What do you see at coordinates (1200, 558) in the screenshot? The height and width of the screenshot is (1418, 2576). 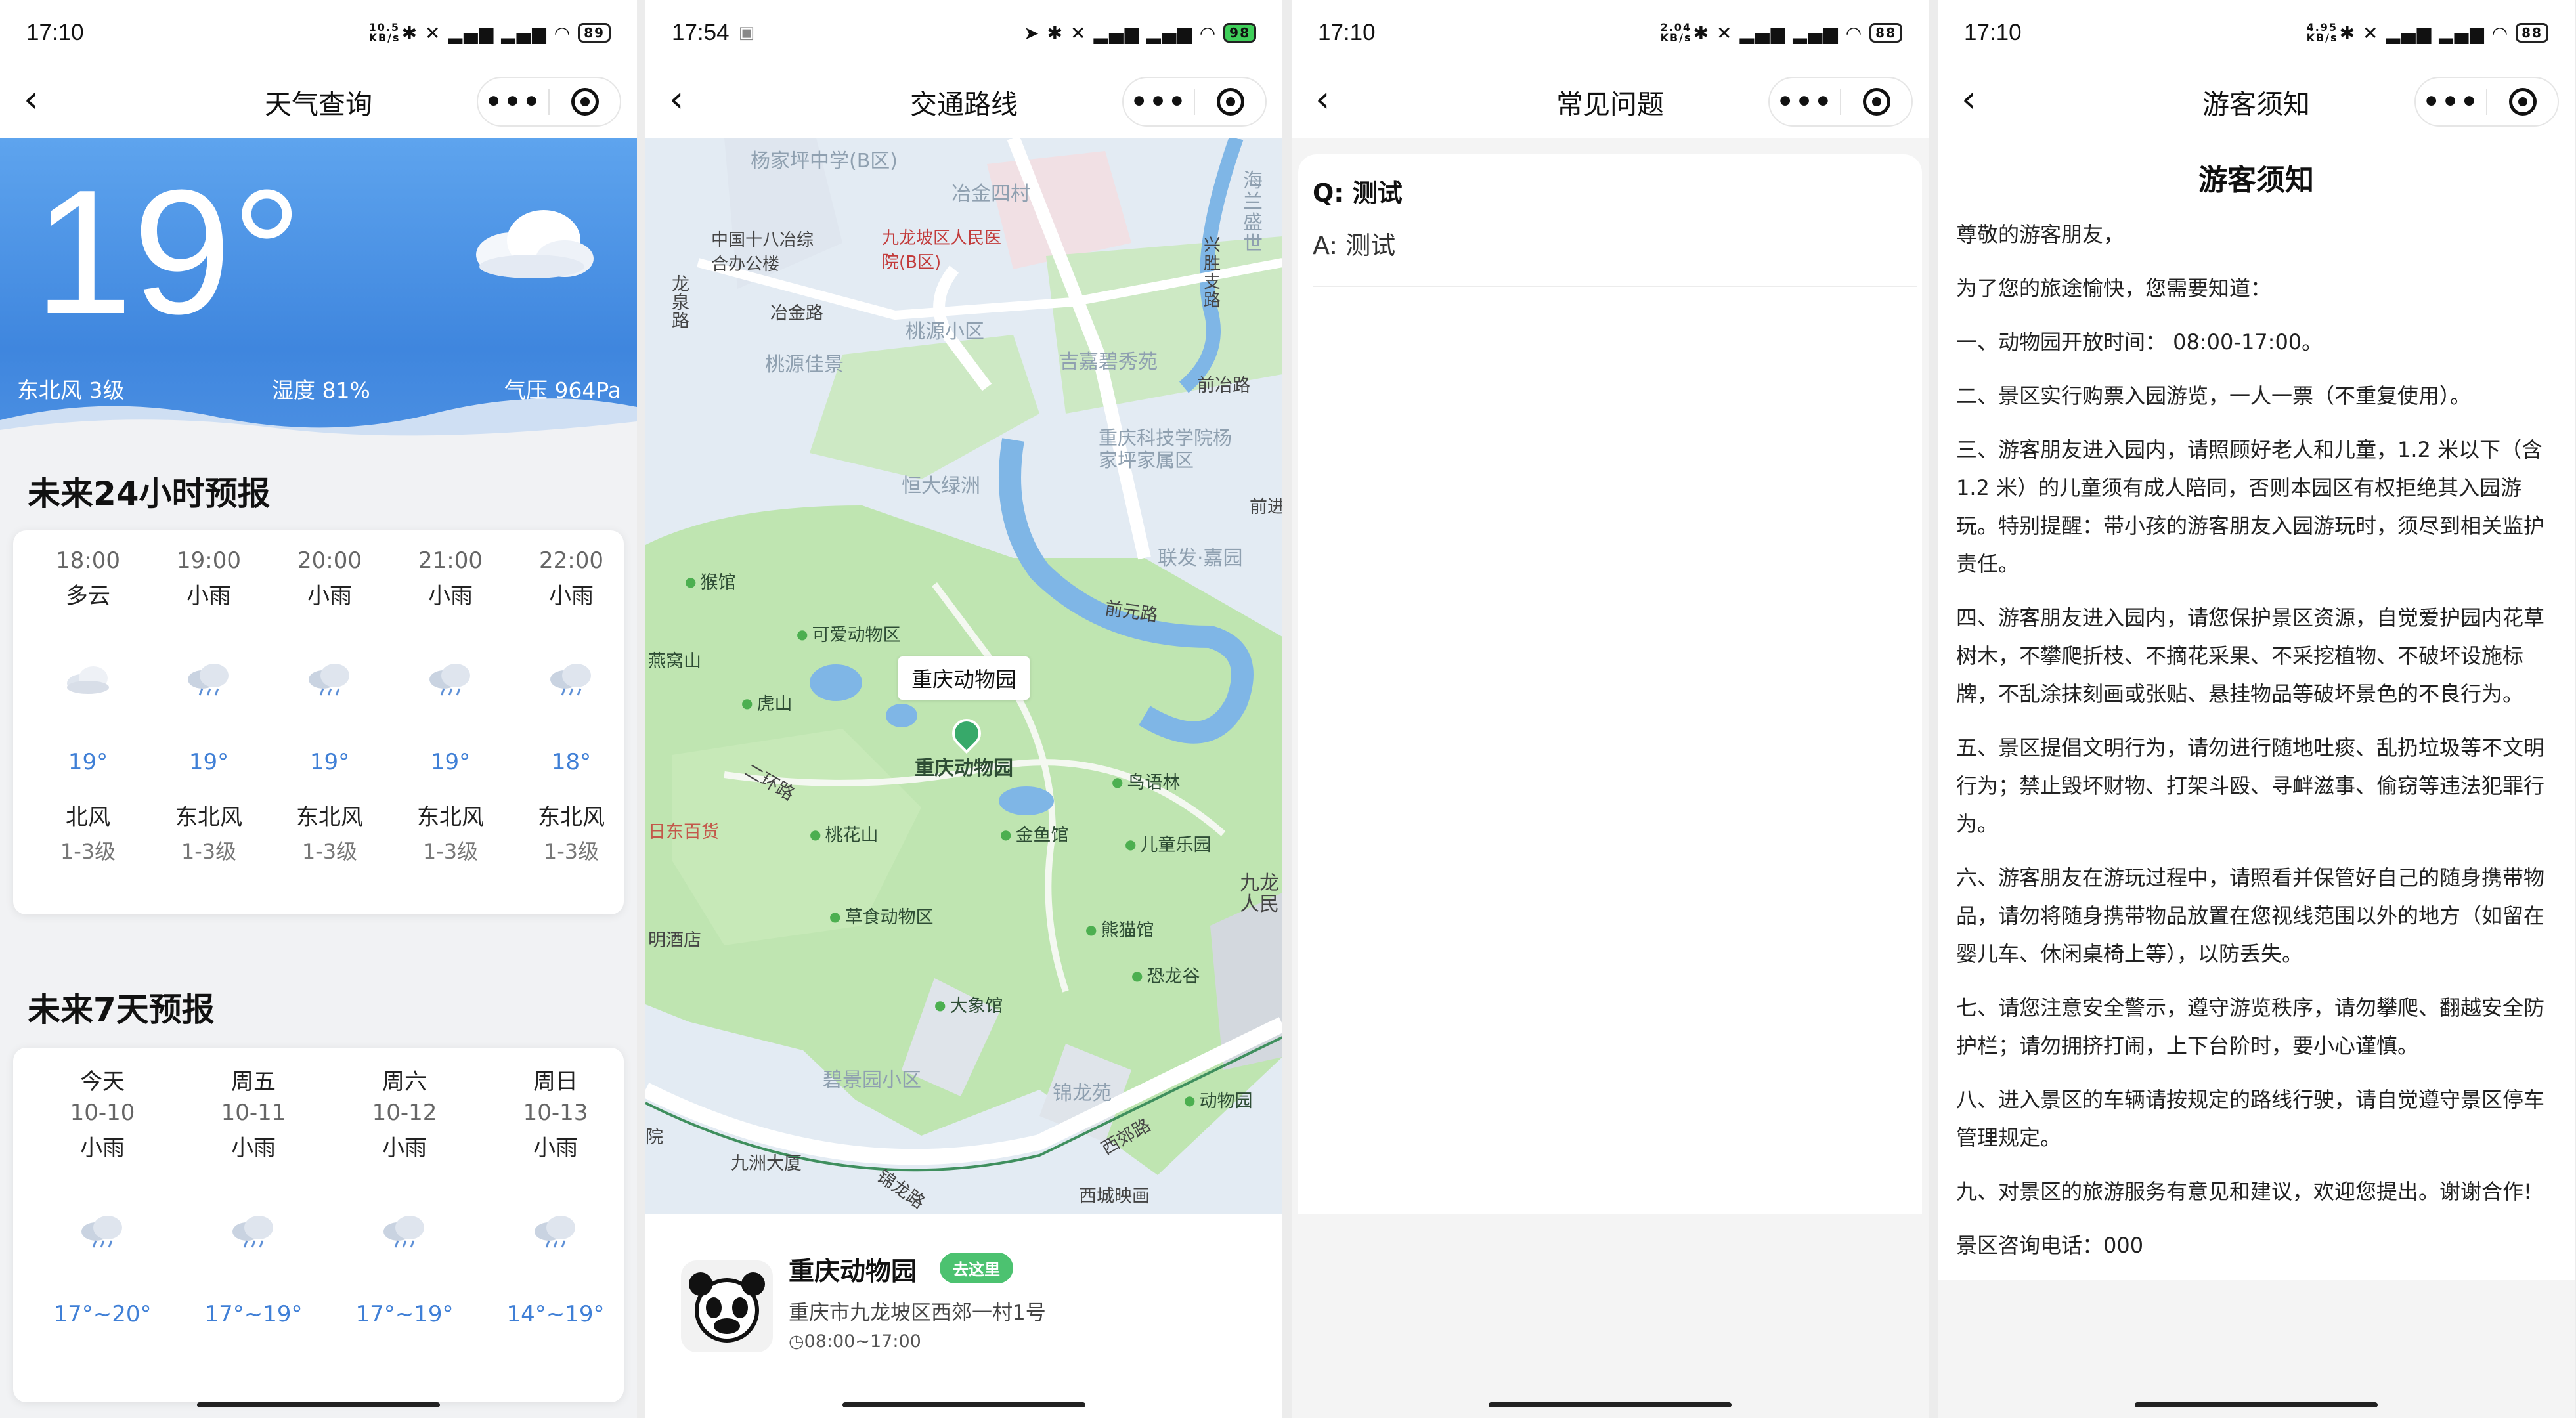 I see `map-label: 联发·嘉园` at bounding box center [1200, 558].